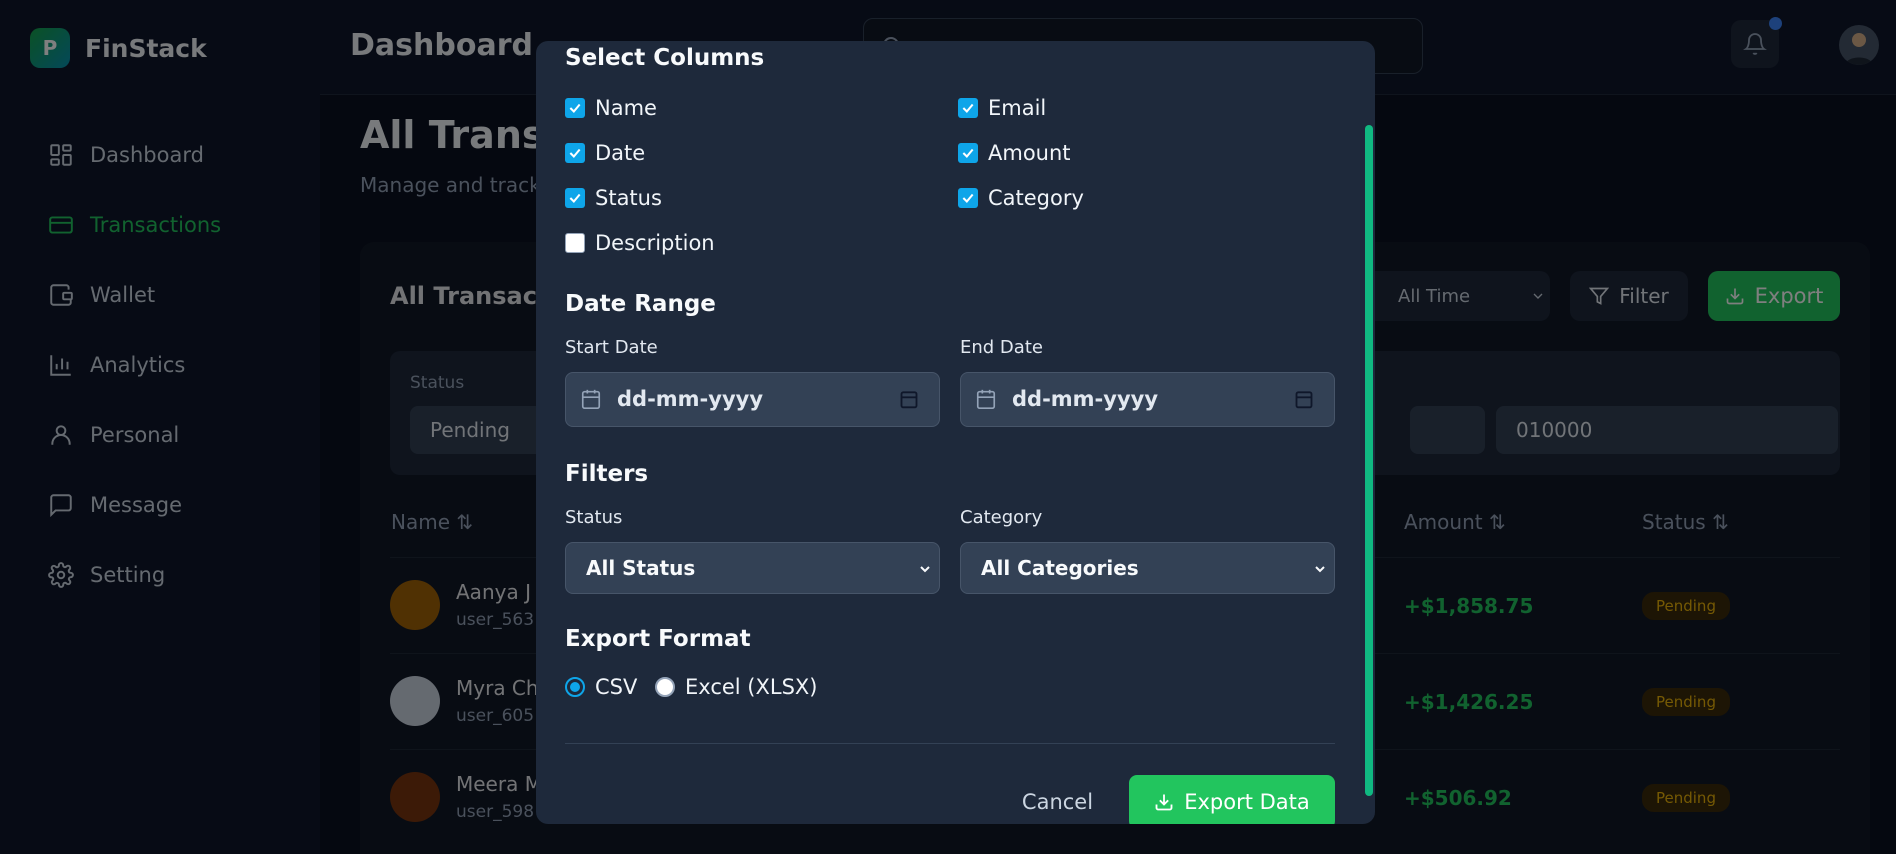 The width and height of the screenshot is (1896, 854). Describe the element at coordinates (594, 517) in the screenshot. I see `status-select-label: Status` at that location.